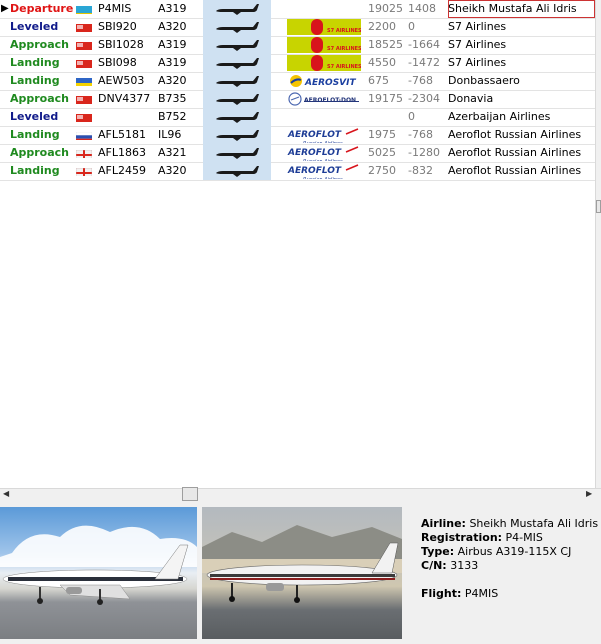  I want to click on airline-name: Donavia, so click(471, 98).